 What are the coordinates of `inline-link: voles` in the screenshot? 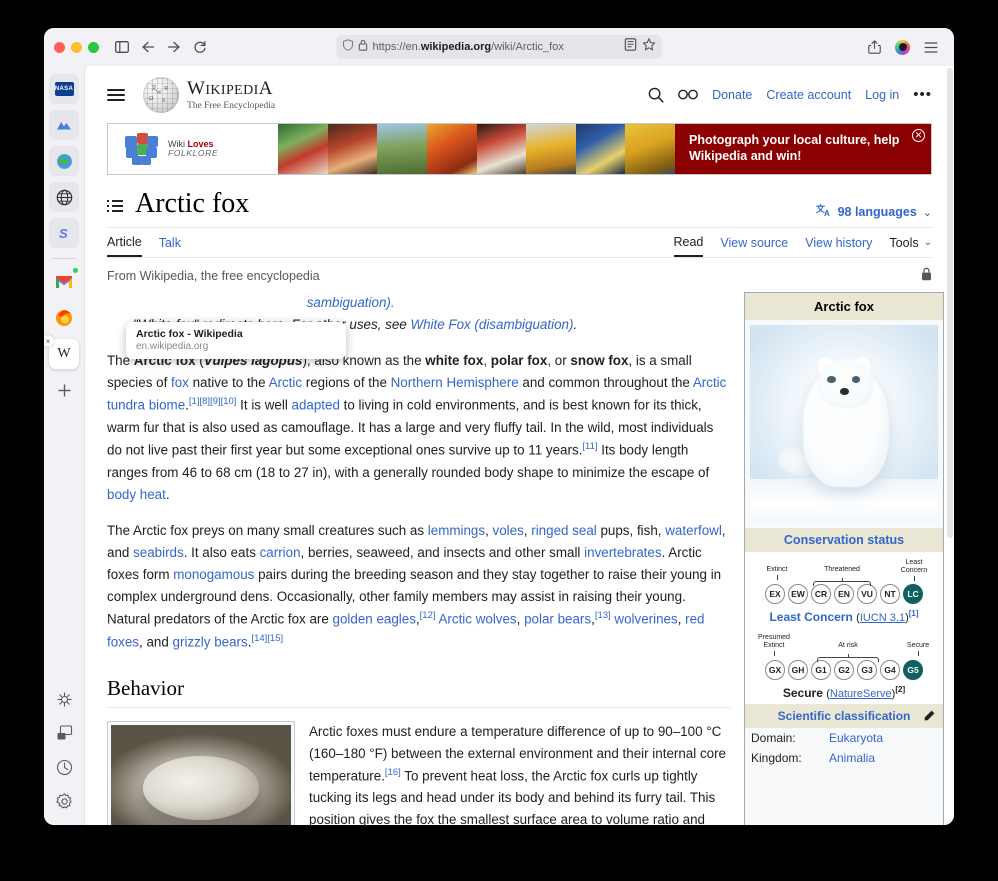 It's located at (508, 530).